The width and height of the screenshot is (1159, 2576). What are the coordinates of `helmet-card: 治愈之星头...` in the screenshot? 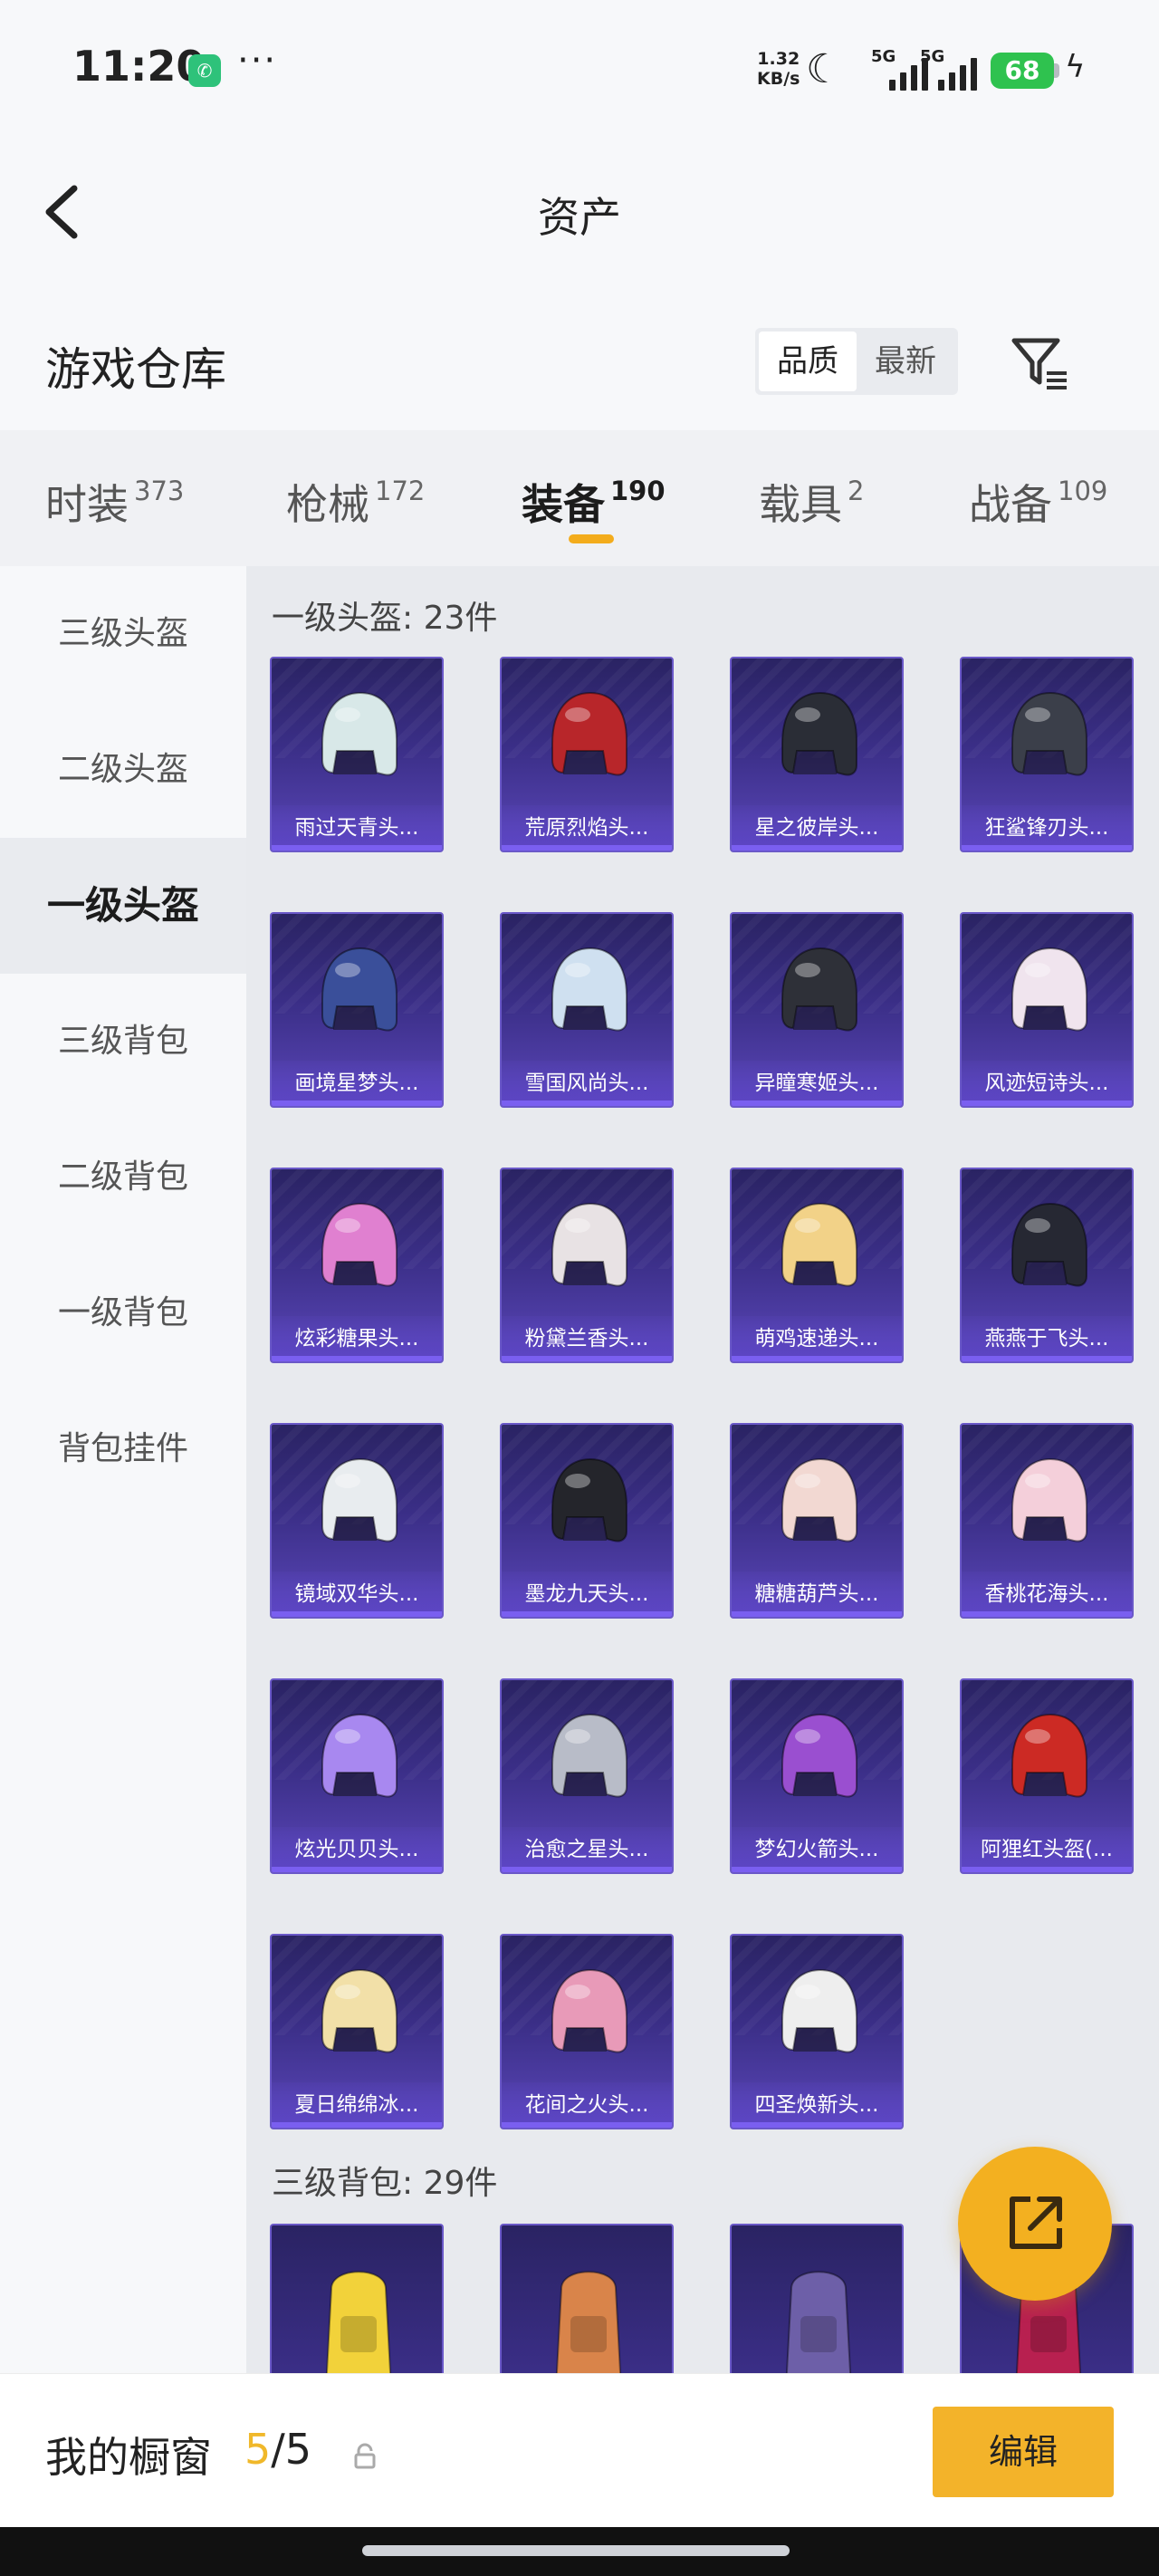 It's located at (587, 1776).